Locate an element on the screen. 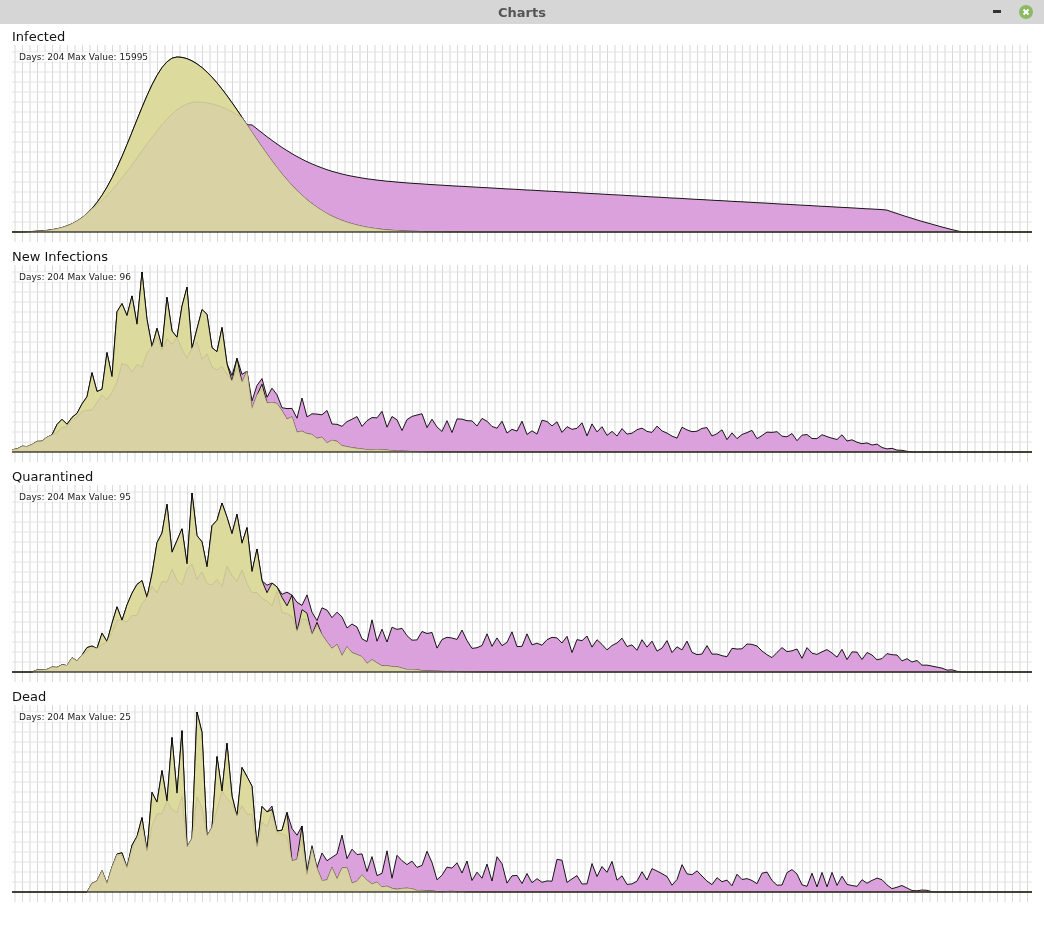  chart-title: Dead is located at coordinates (30, 696).